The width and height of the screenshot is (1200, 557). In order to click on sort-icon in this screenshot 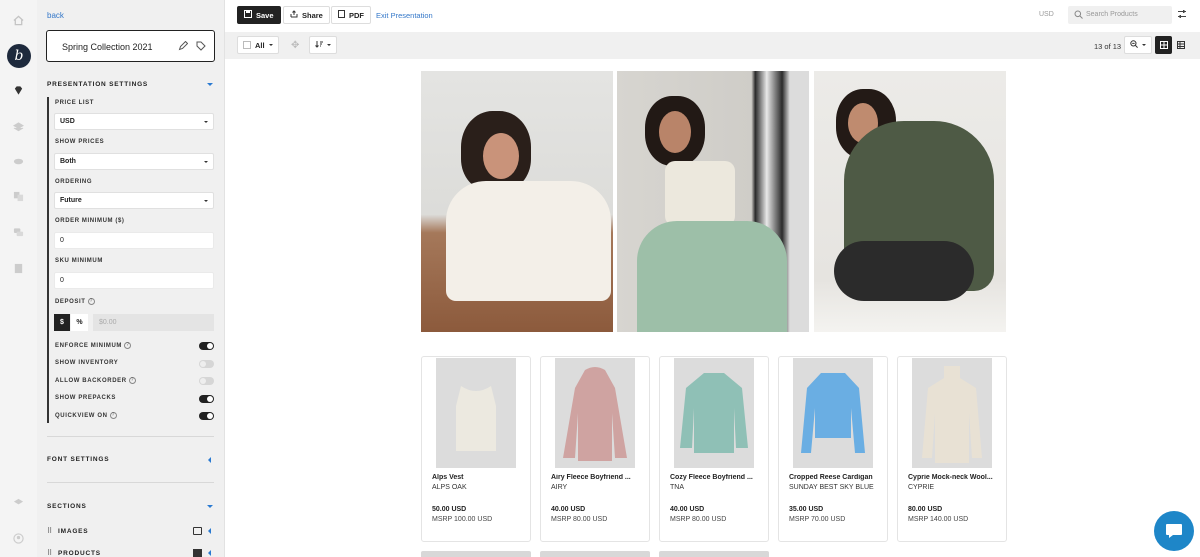, I will do `click(319, 45)`.